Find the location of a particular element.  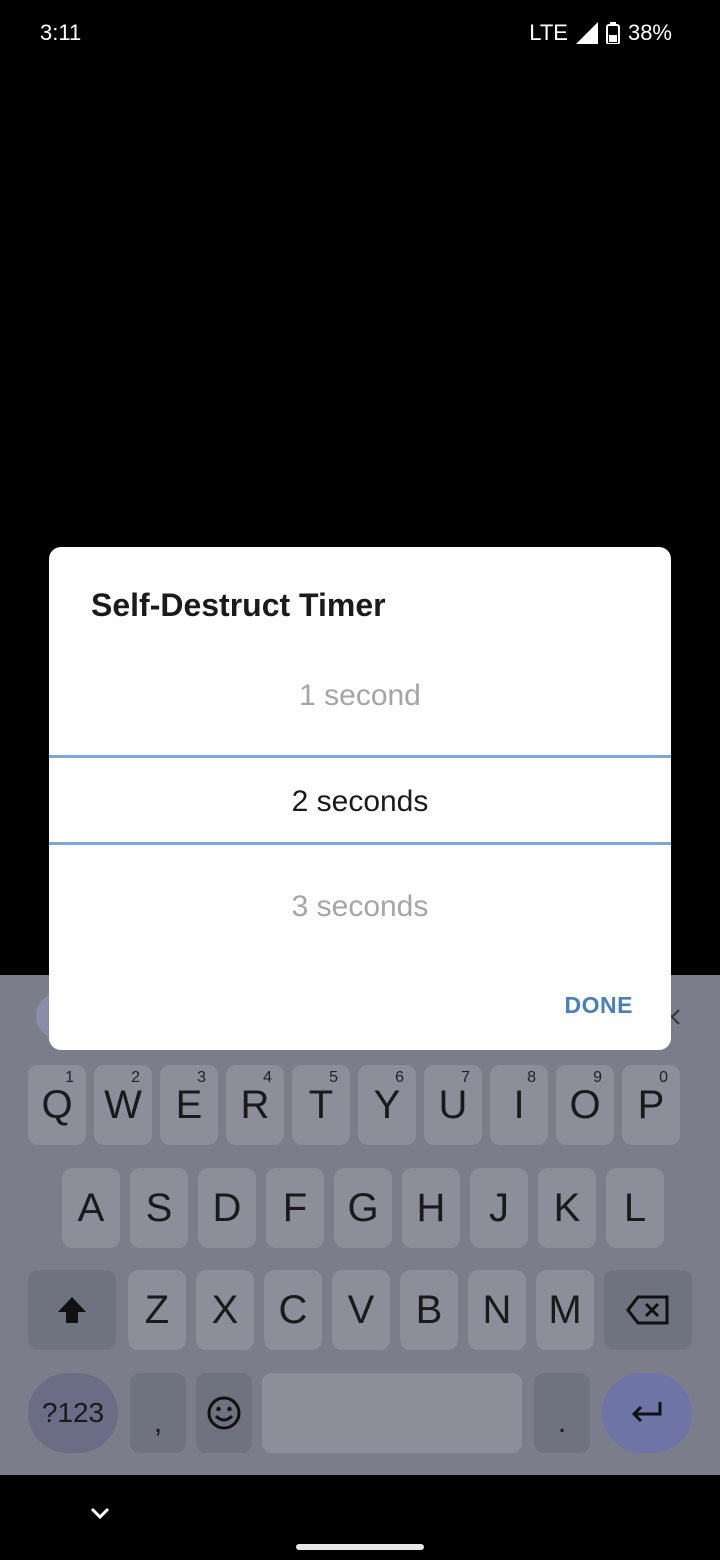

key-label: T is located at coordinates (321, 1104).